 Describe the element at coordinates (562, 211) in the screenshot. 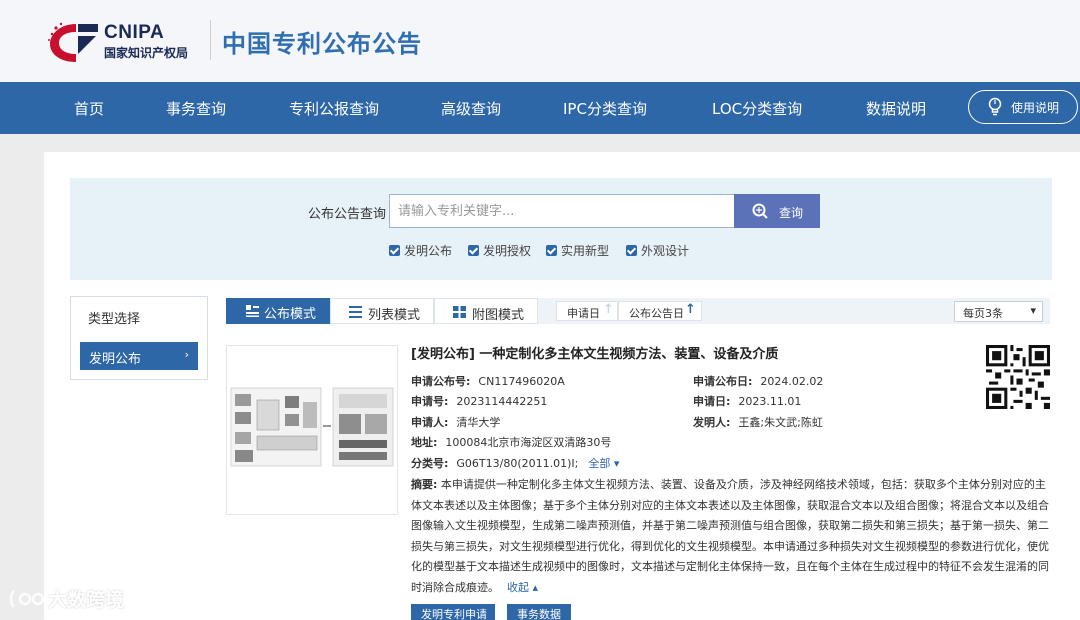

I see `search-input` at that location.